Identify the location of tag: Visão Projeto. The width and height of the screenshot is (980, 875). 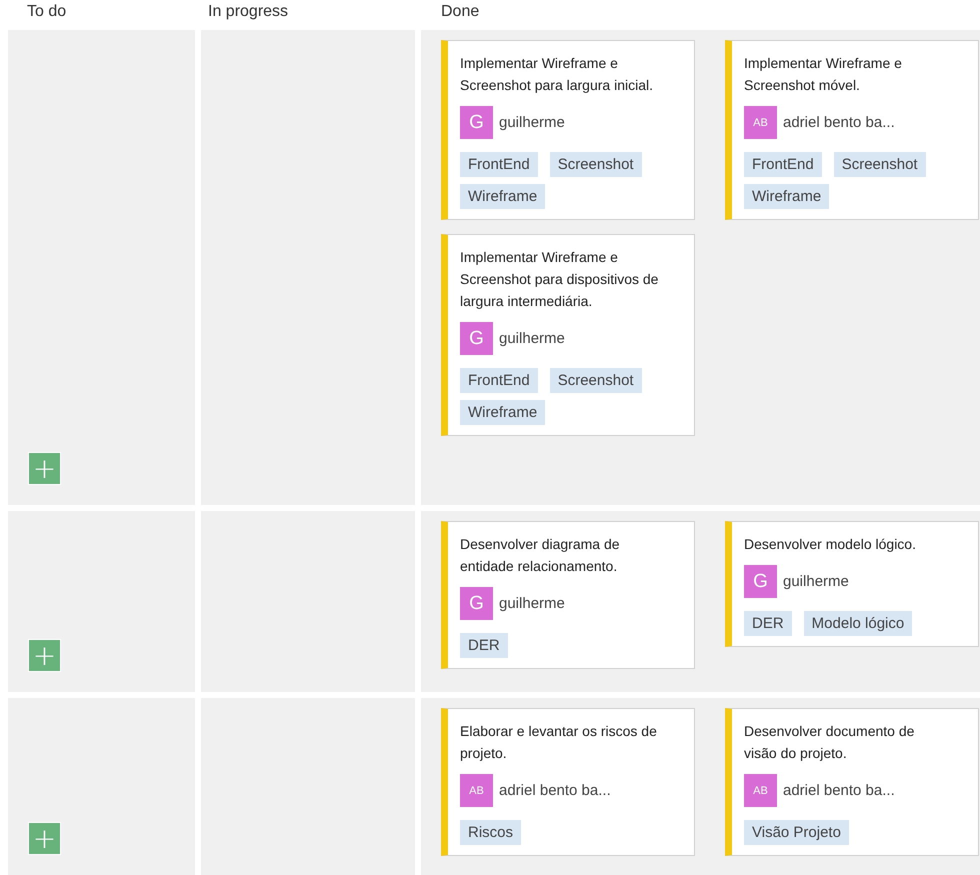
(796, 832).